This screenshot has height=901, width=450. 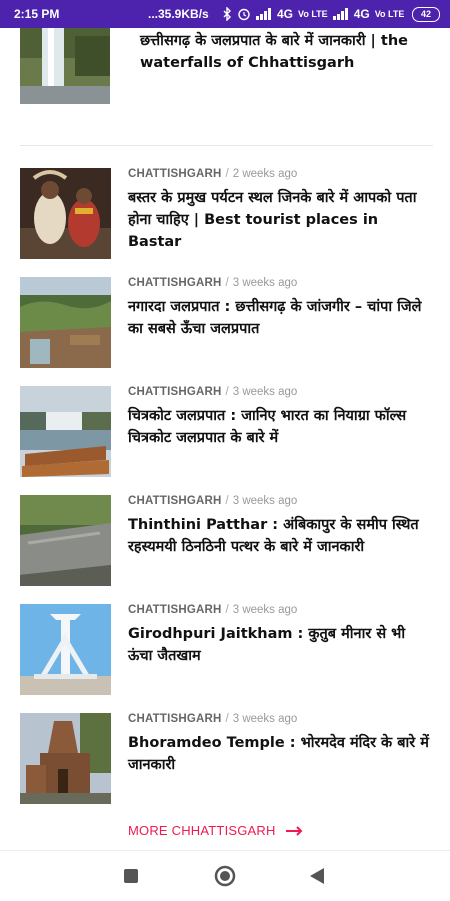 I want to click on battery-level: 42, so click(x=425, y=14).